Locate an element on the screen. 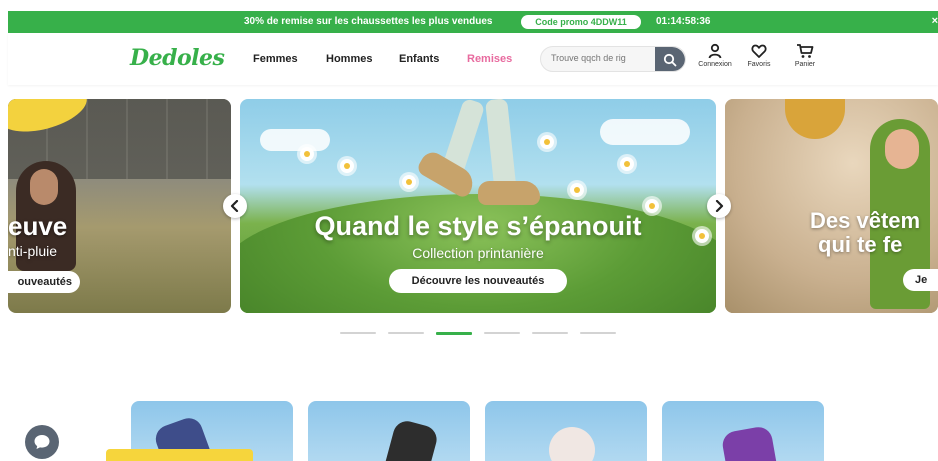 The image size is (938, 461). nav-item-femmes: Femmes is located at coordinates (275, 59).